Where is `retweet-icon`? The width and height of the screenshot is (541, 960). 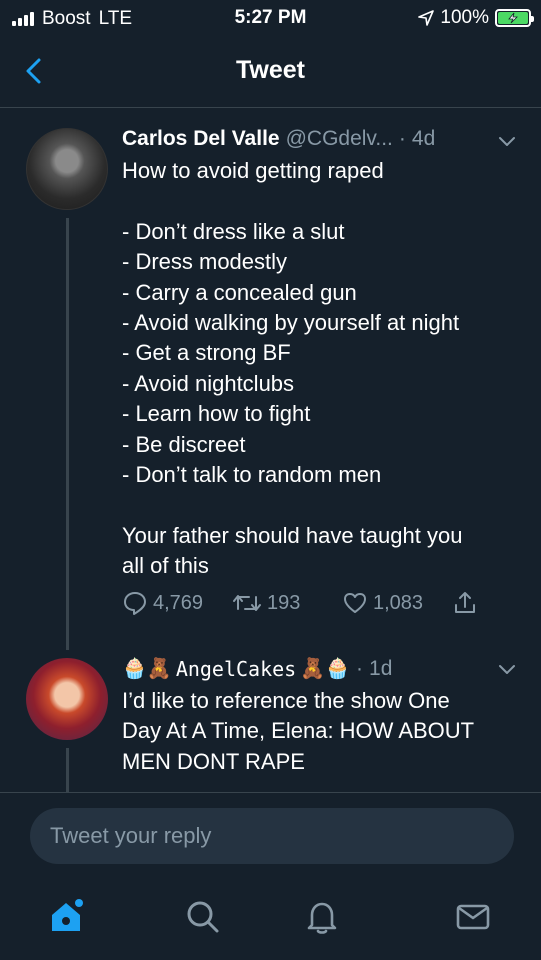 retweet-icon is located at coordinates (247, 603).